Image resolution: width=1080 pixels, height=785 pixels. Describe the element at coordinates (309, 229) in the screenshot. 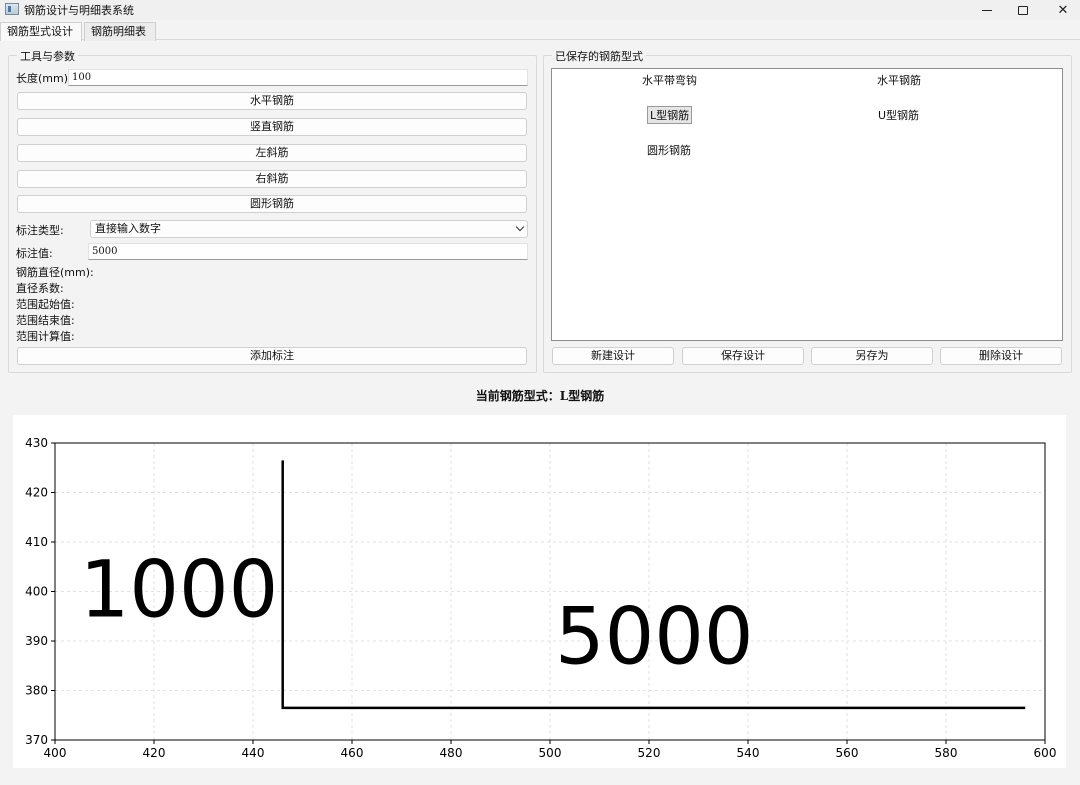

I see `annotation-type-select: 直接输入数字` at that location.